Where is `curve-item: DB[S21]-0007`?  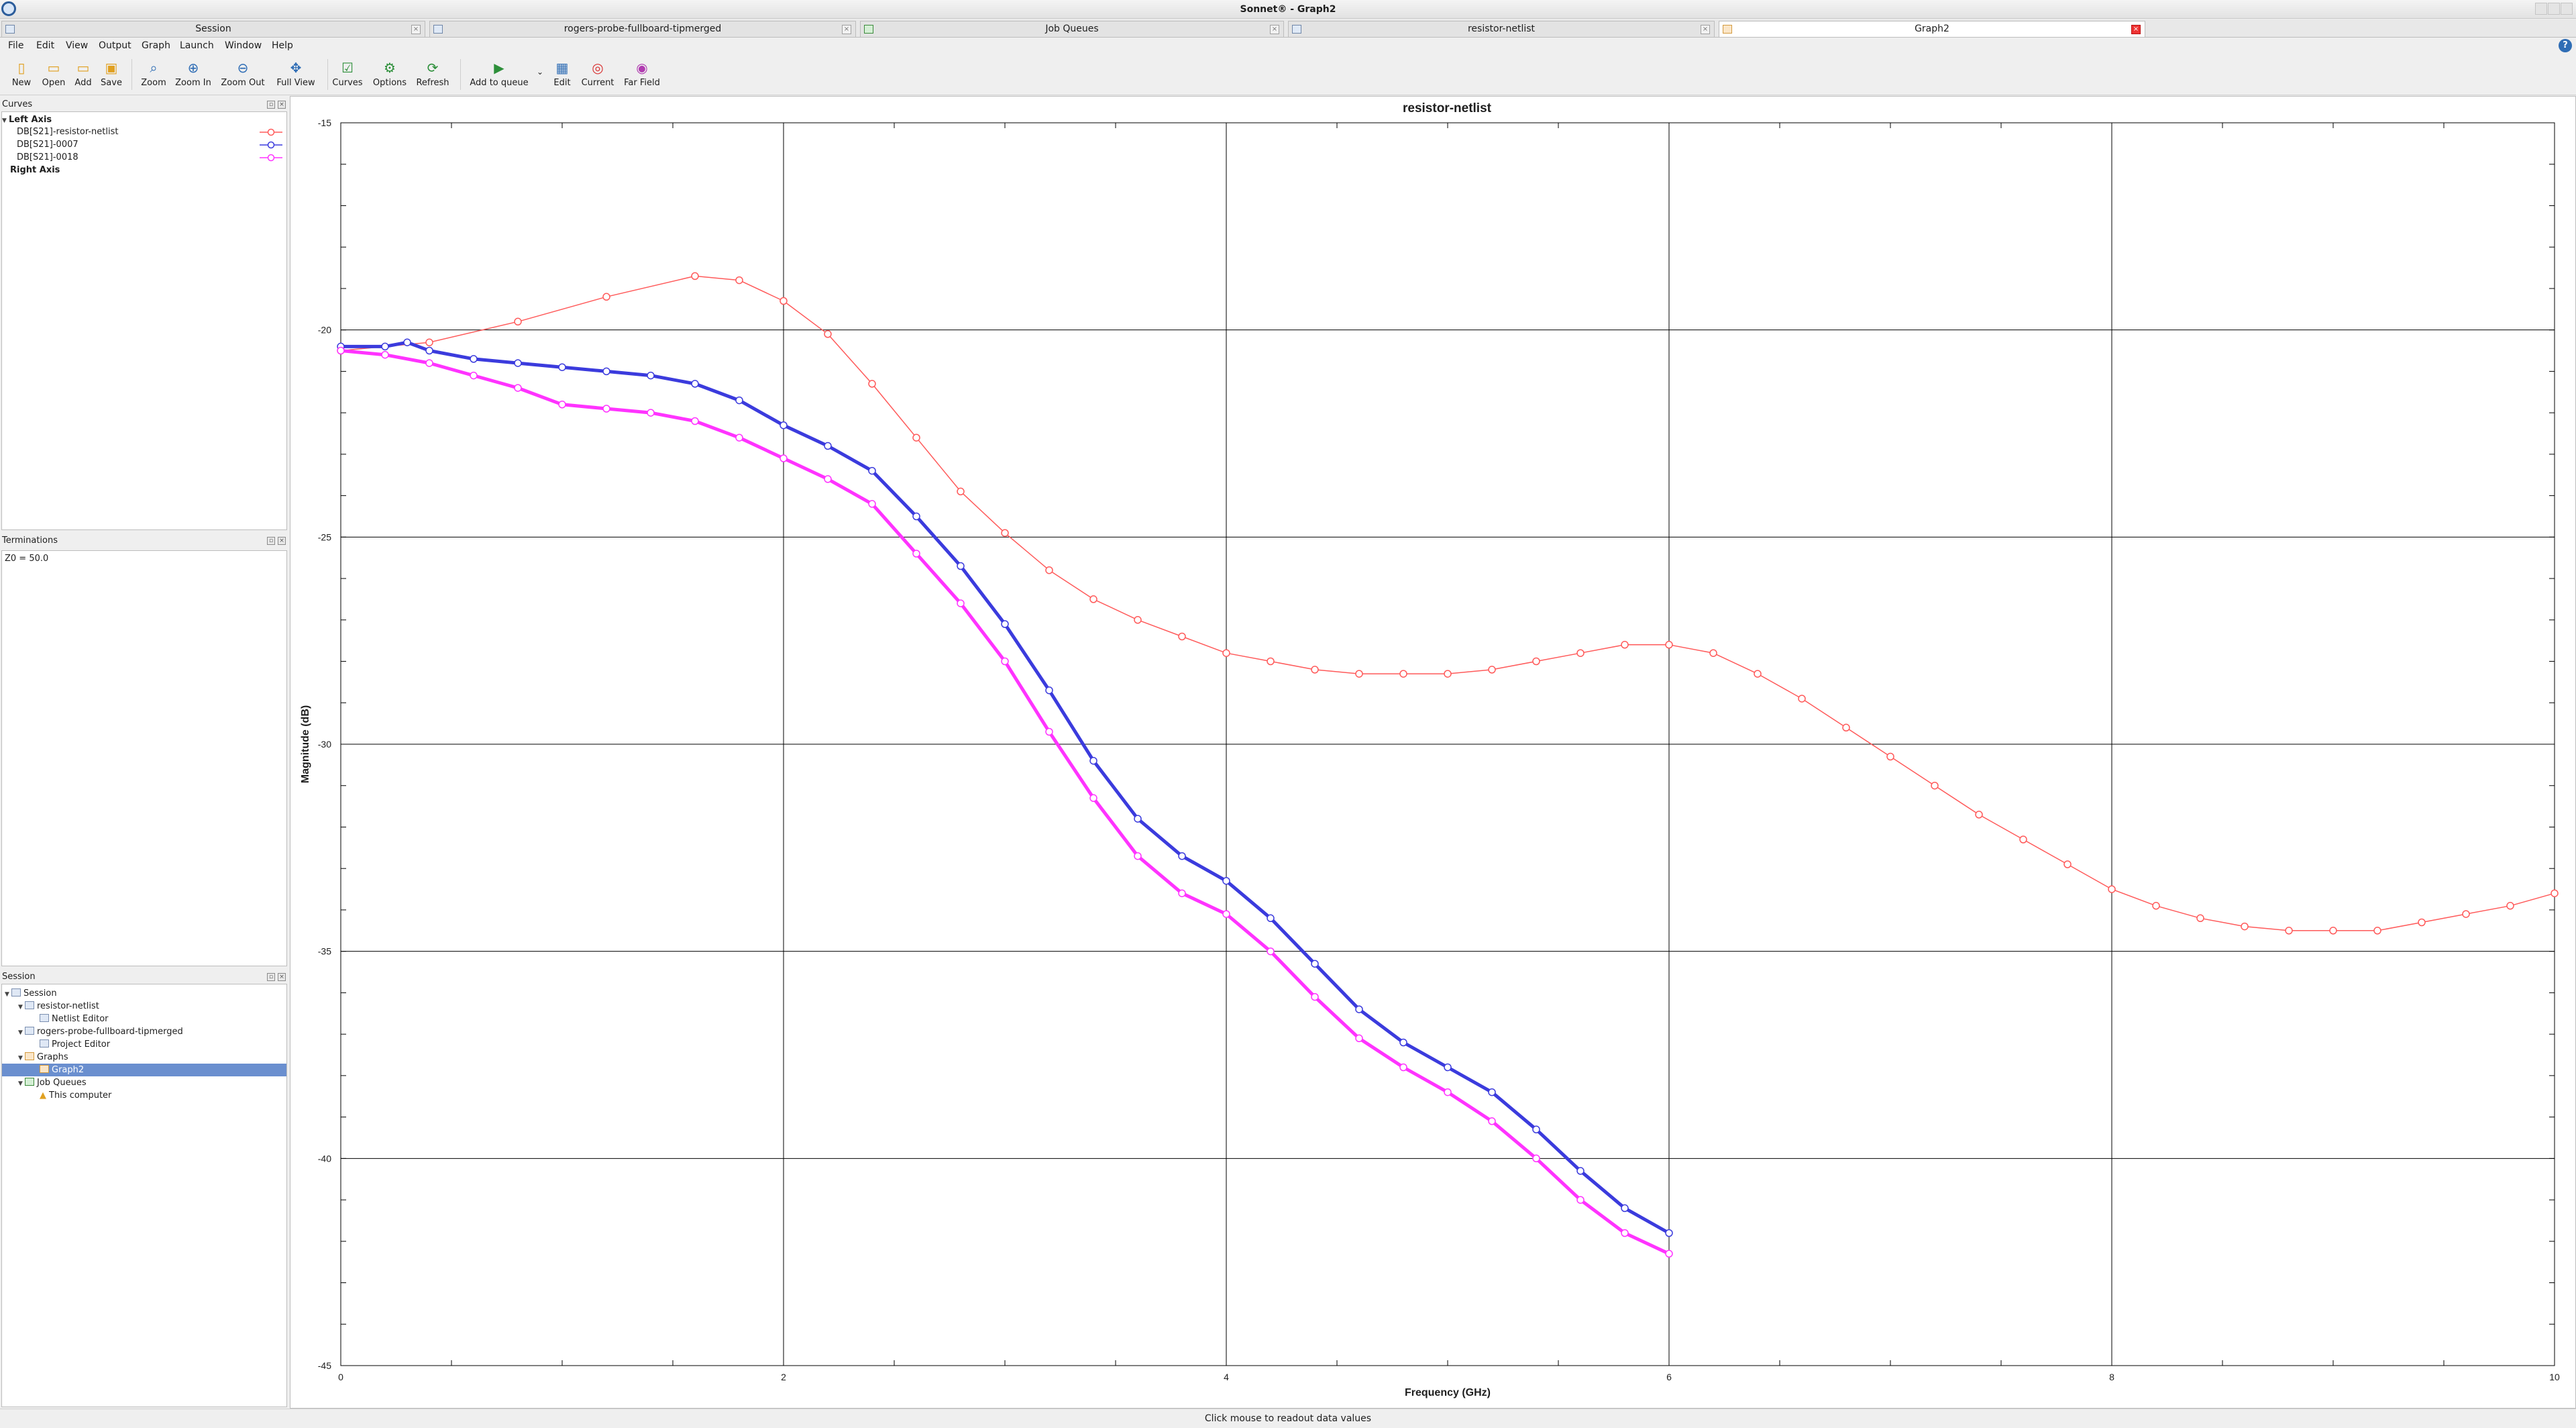 curve-item: DB[S21]-0007 is located at coordinates (144, 145).